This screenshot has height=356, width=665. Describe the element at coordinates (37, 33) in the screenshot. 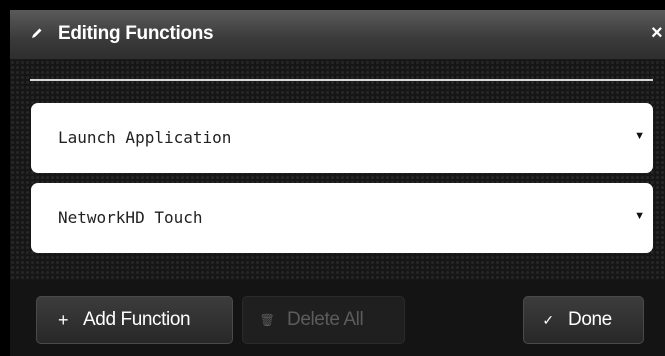

I see `pencil-icon` at that location.